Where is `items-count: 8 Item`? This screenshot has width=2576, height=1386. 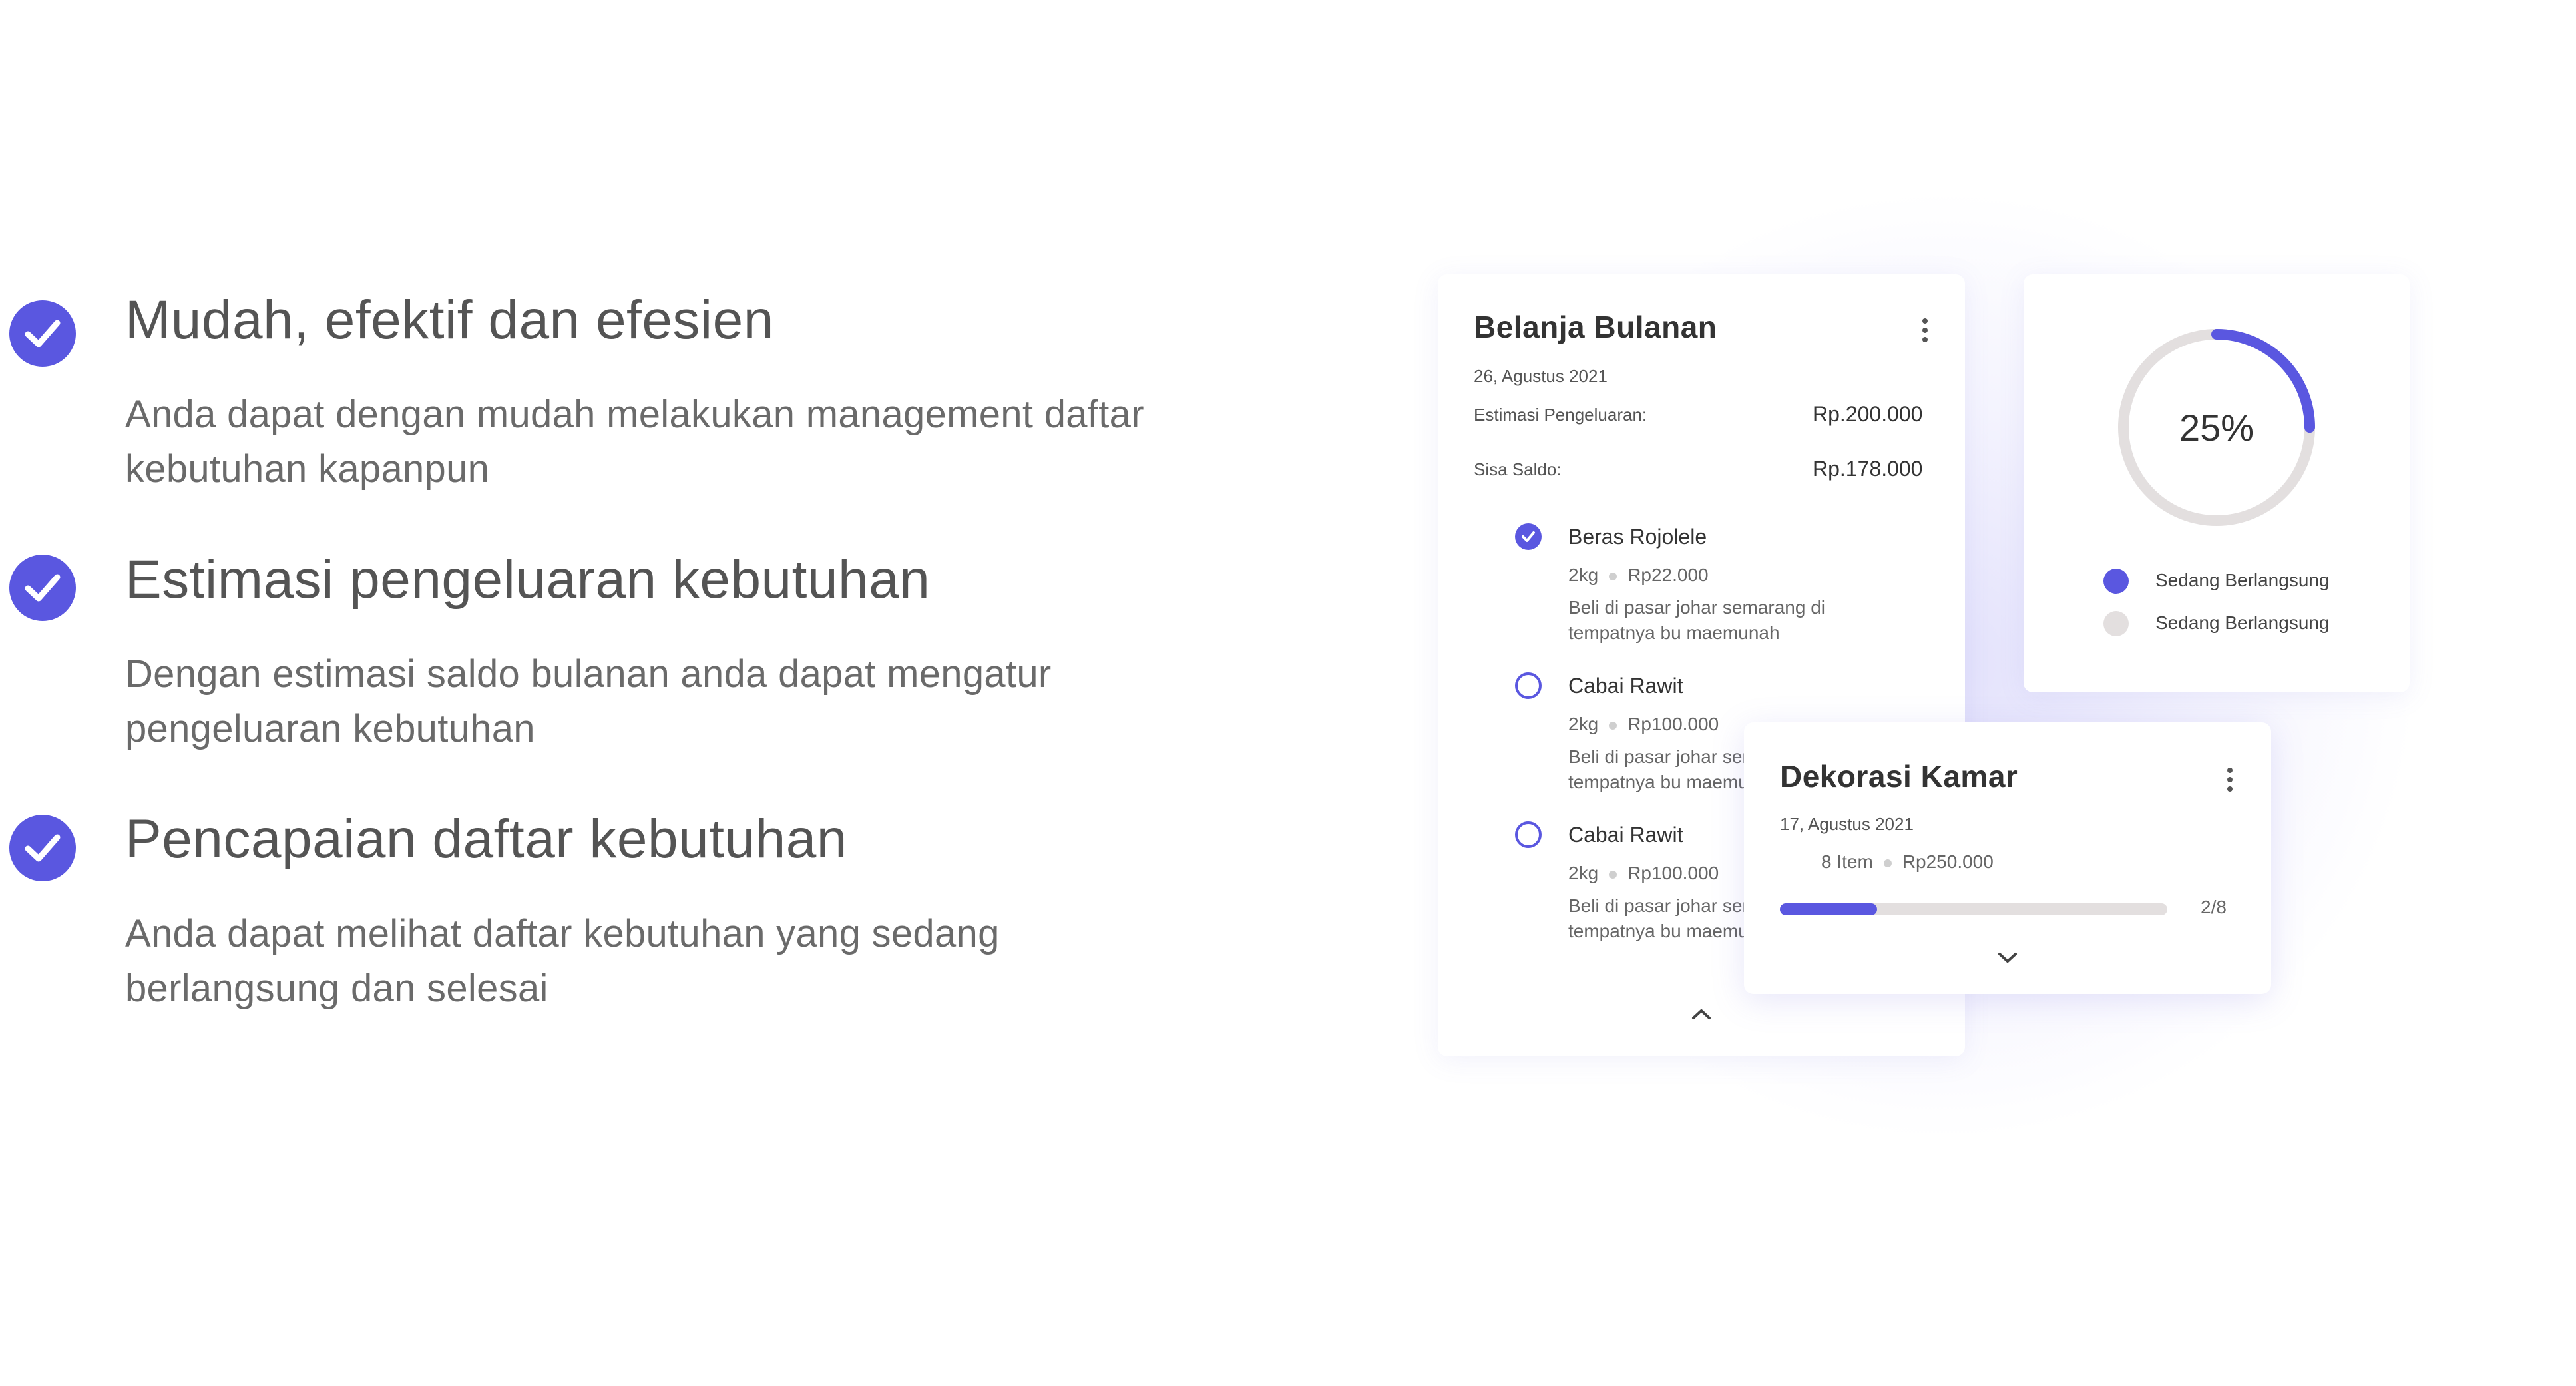
items-count: 8 Item is located at coordinates (1847, 861).